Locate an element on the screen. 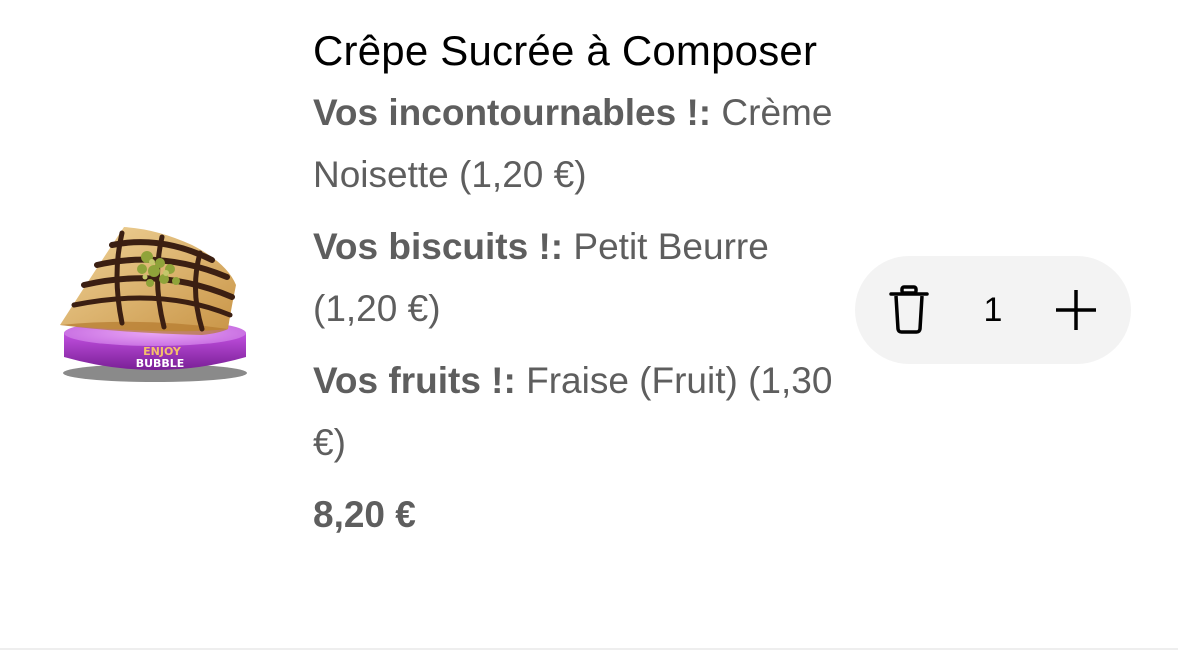  product-image: ENJOY BUBBLE is located at coordinates (155, 300).